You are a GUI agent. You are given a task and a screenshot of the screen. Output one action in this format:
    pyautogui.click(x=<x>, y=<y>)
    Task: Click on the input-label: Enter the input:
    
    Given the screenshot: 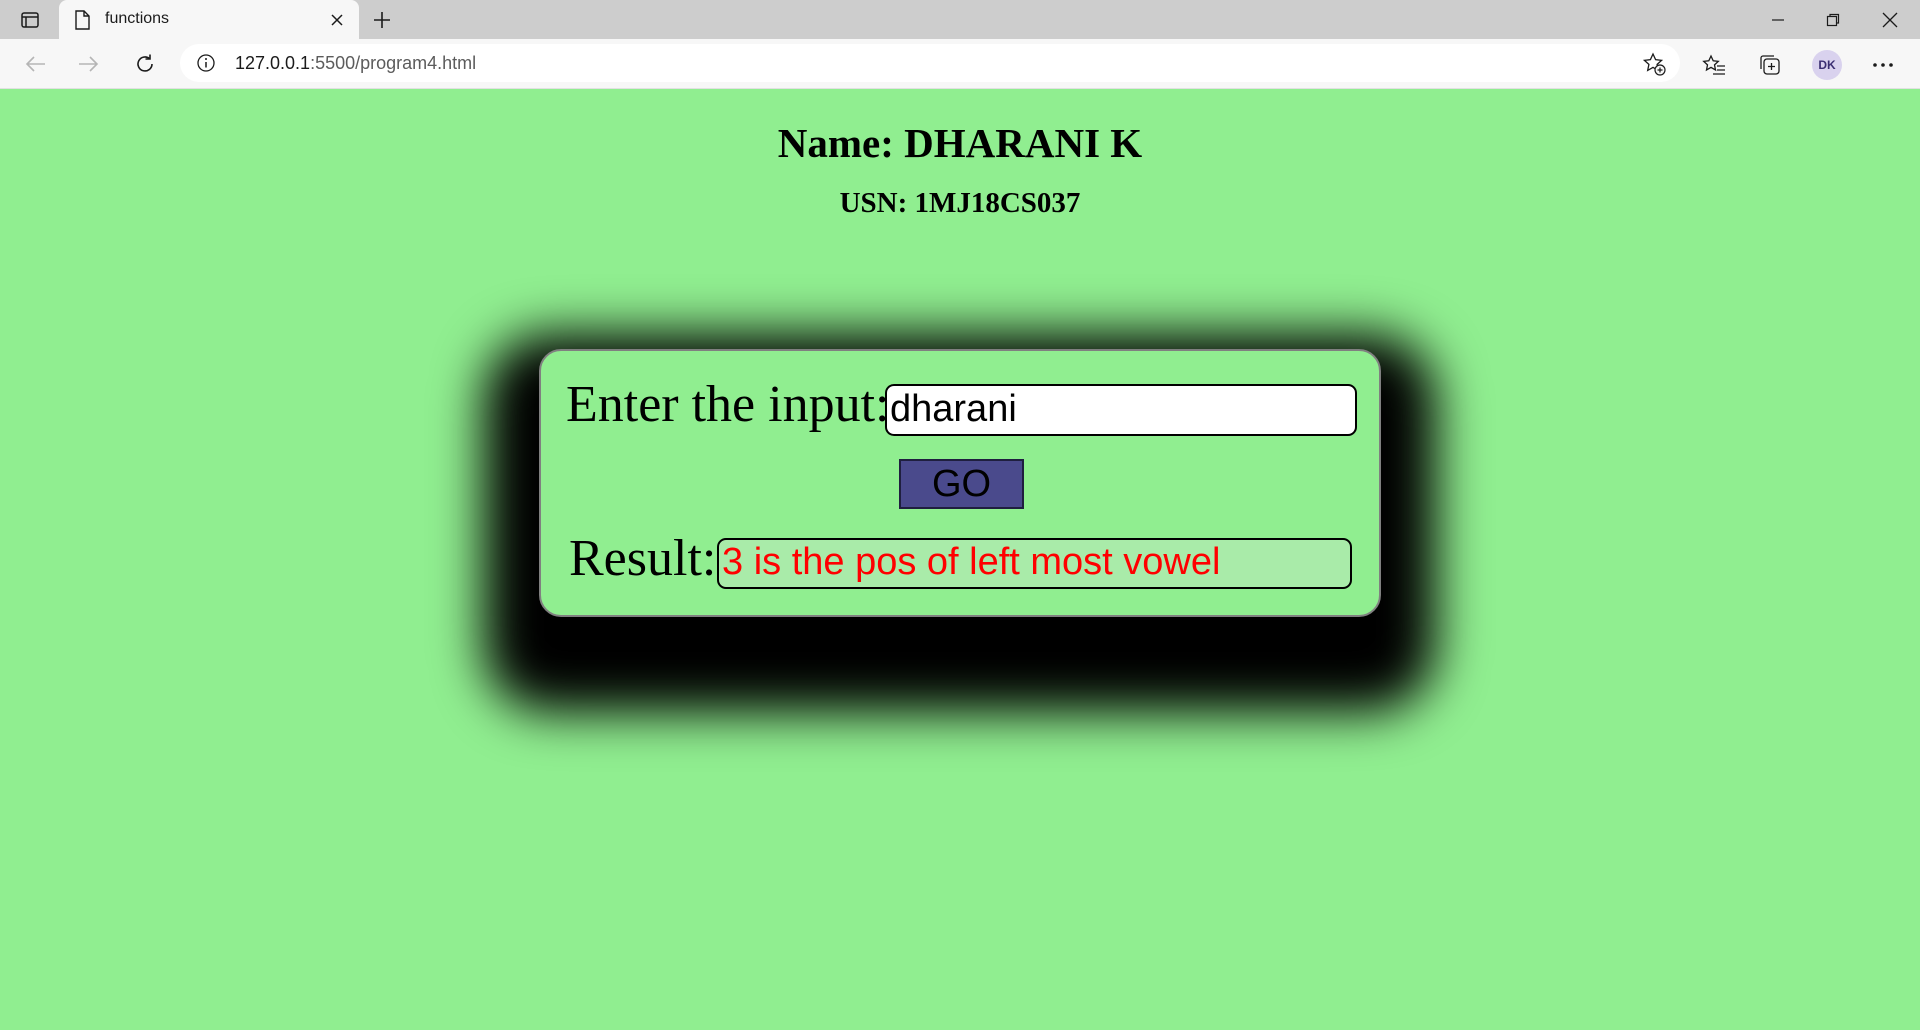 What is the action you would take?
    pyautogui.click(x=728, y=404)
    